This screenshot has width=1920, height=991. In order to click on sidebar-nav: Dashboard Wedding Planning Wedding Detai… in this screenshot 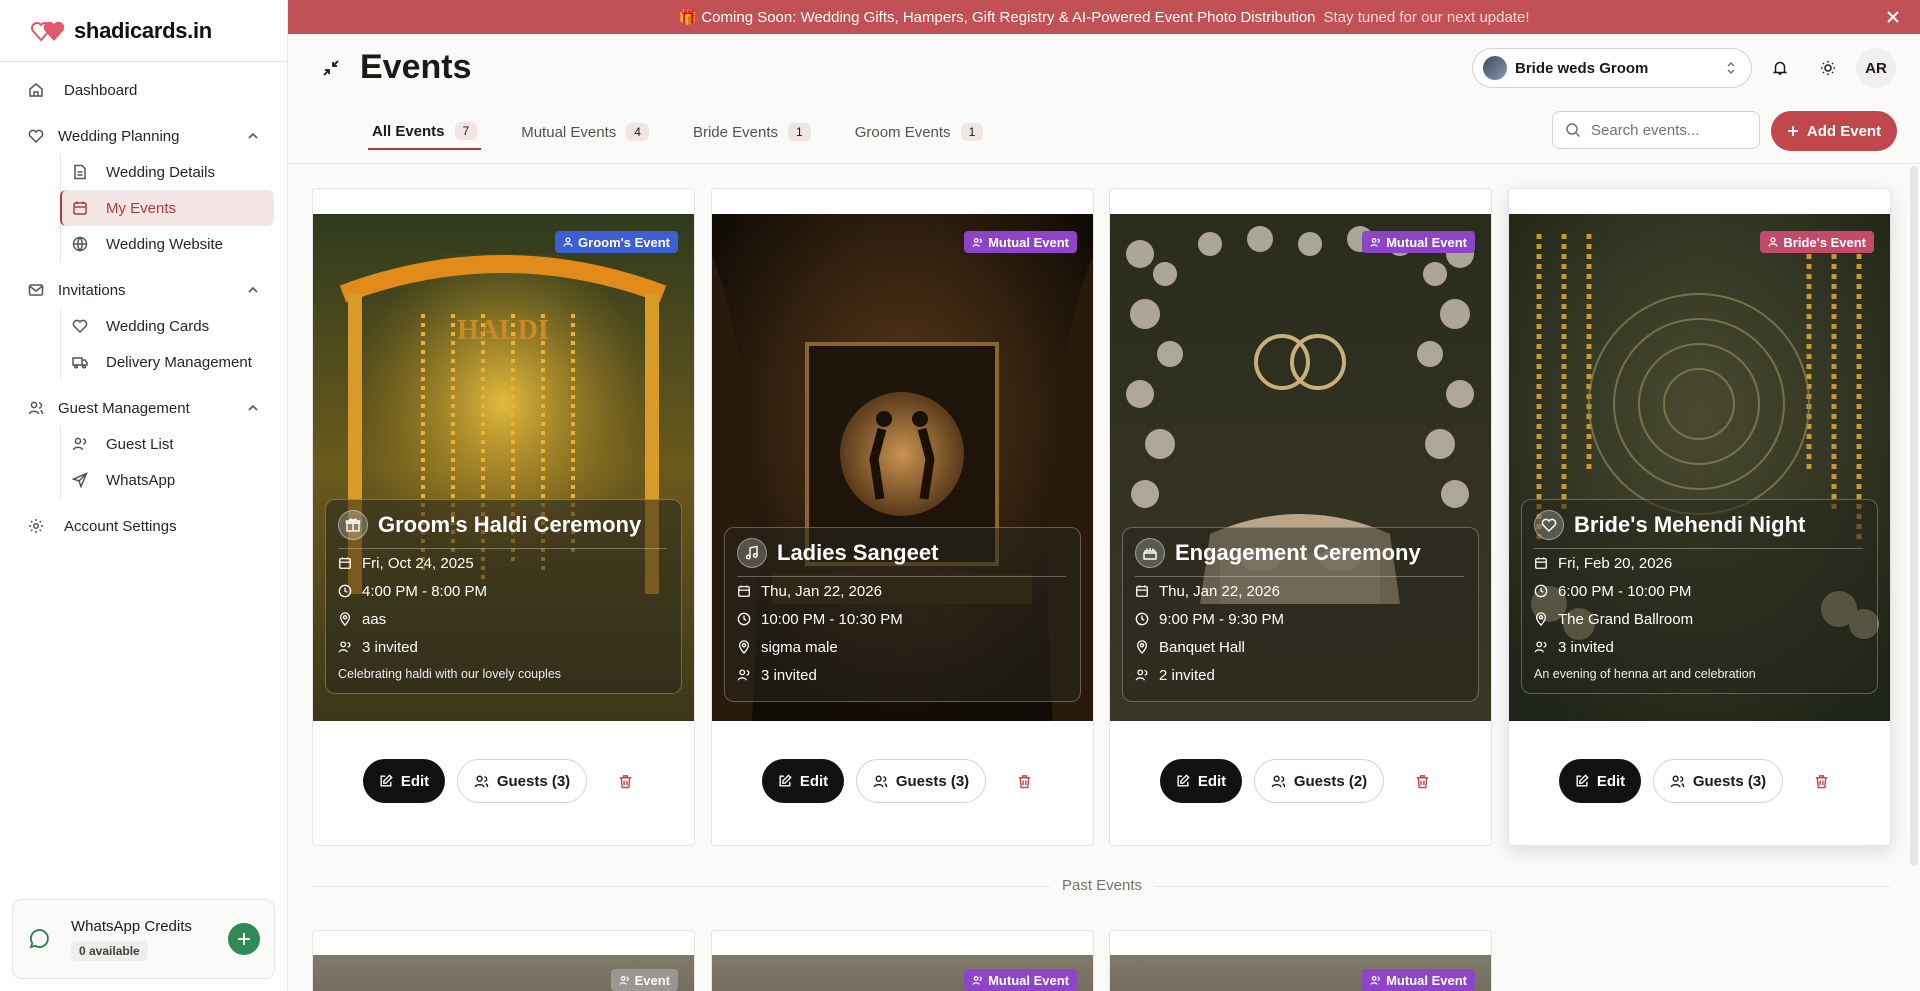, I will do `click(143, 303)`.